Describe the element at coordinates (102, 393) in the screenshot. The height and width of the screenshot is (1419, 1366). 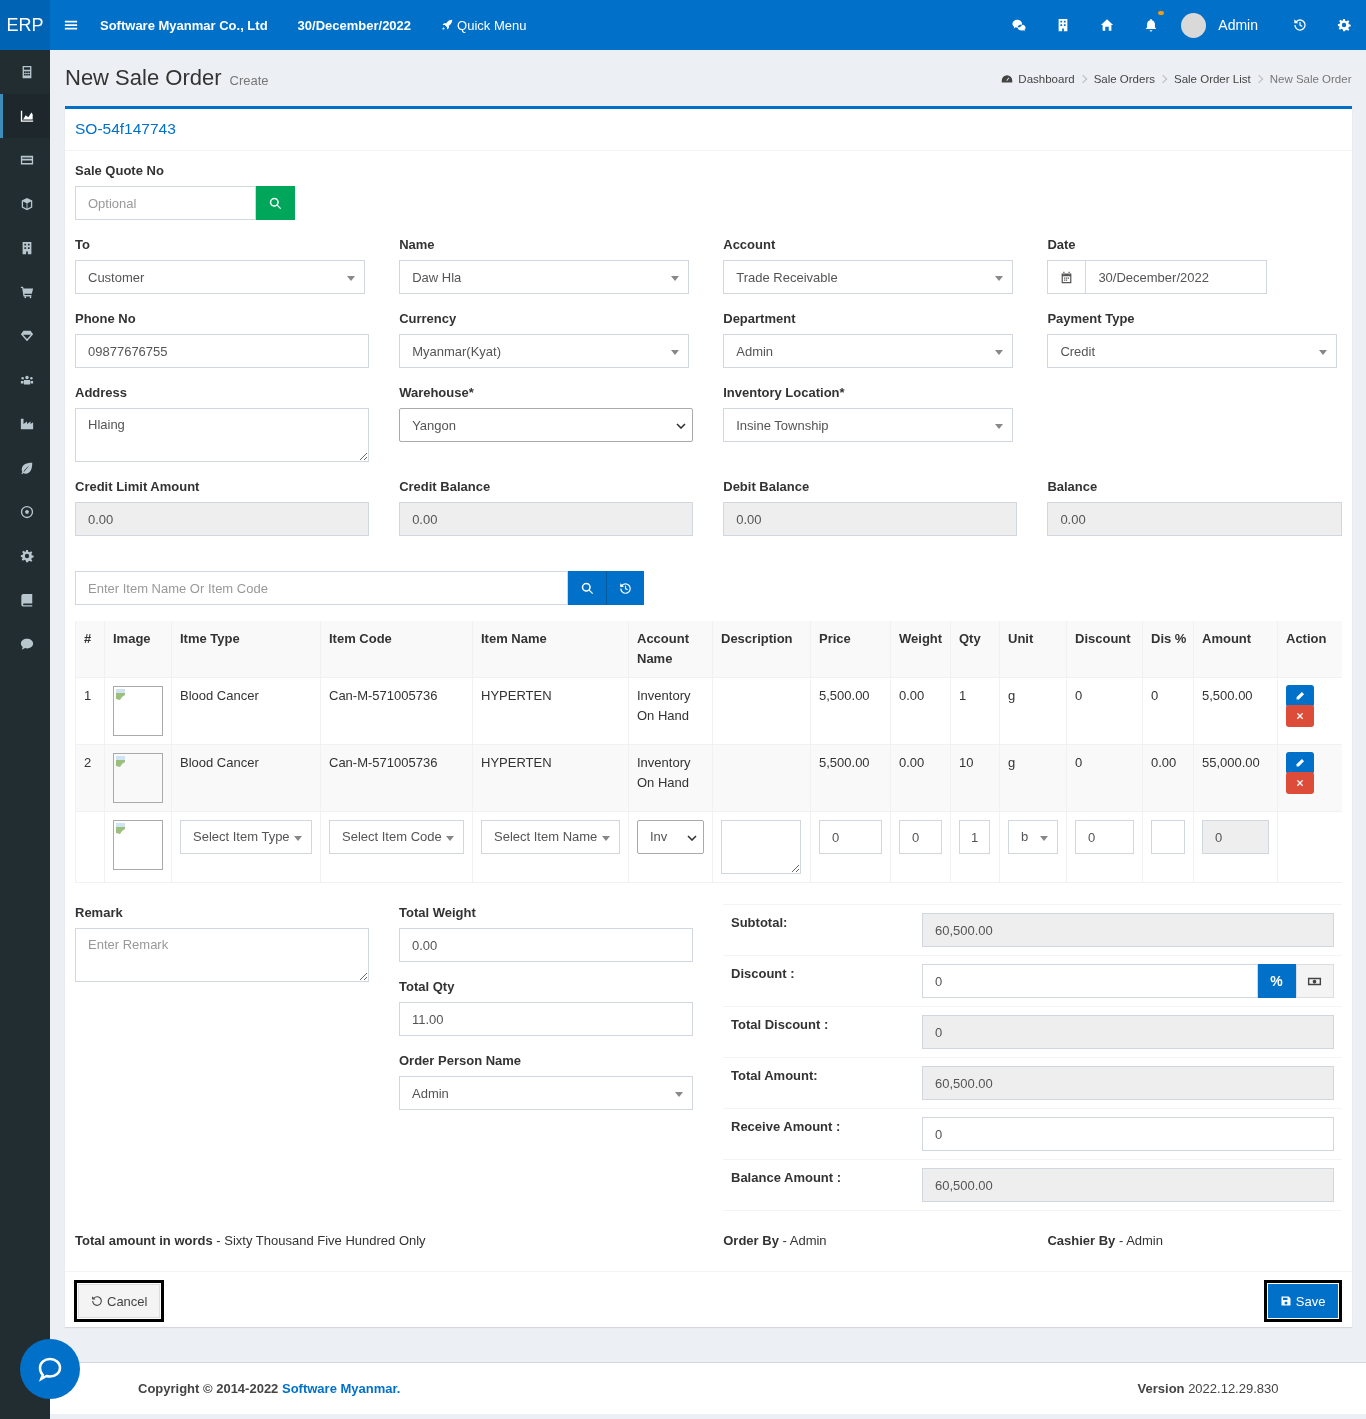
I see `field-label: Address` at that location.